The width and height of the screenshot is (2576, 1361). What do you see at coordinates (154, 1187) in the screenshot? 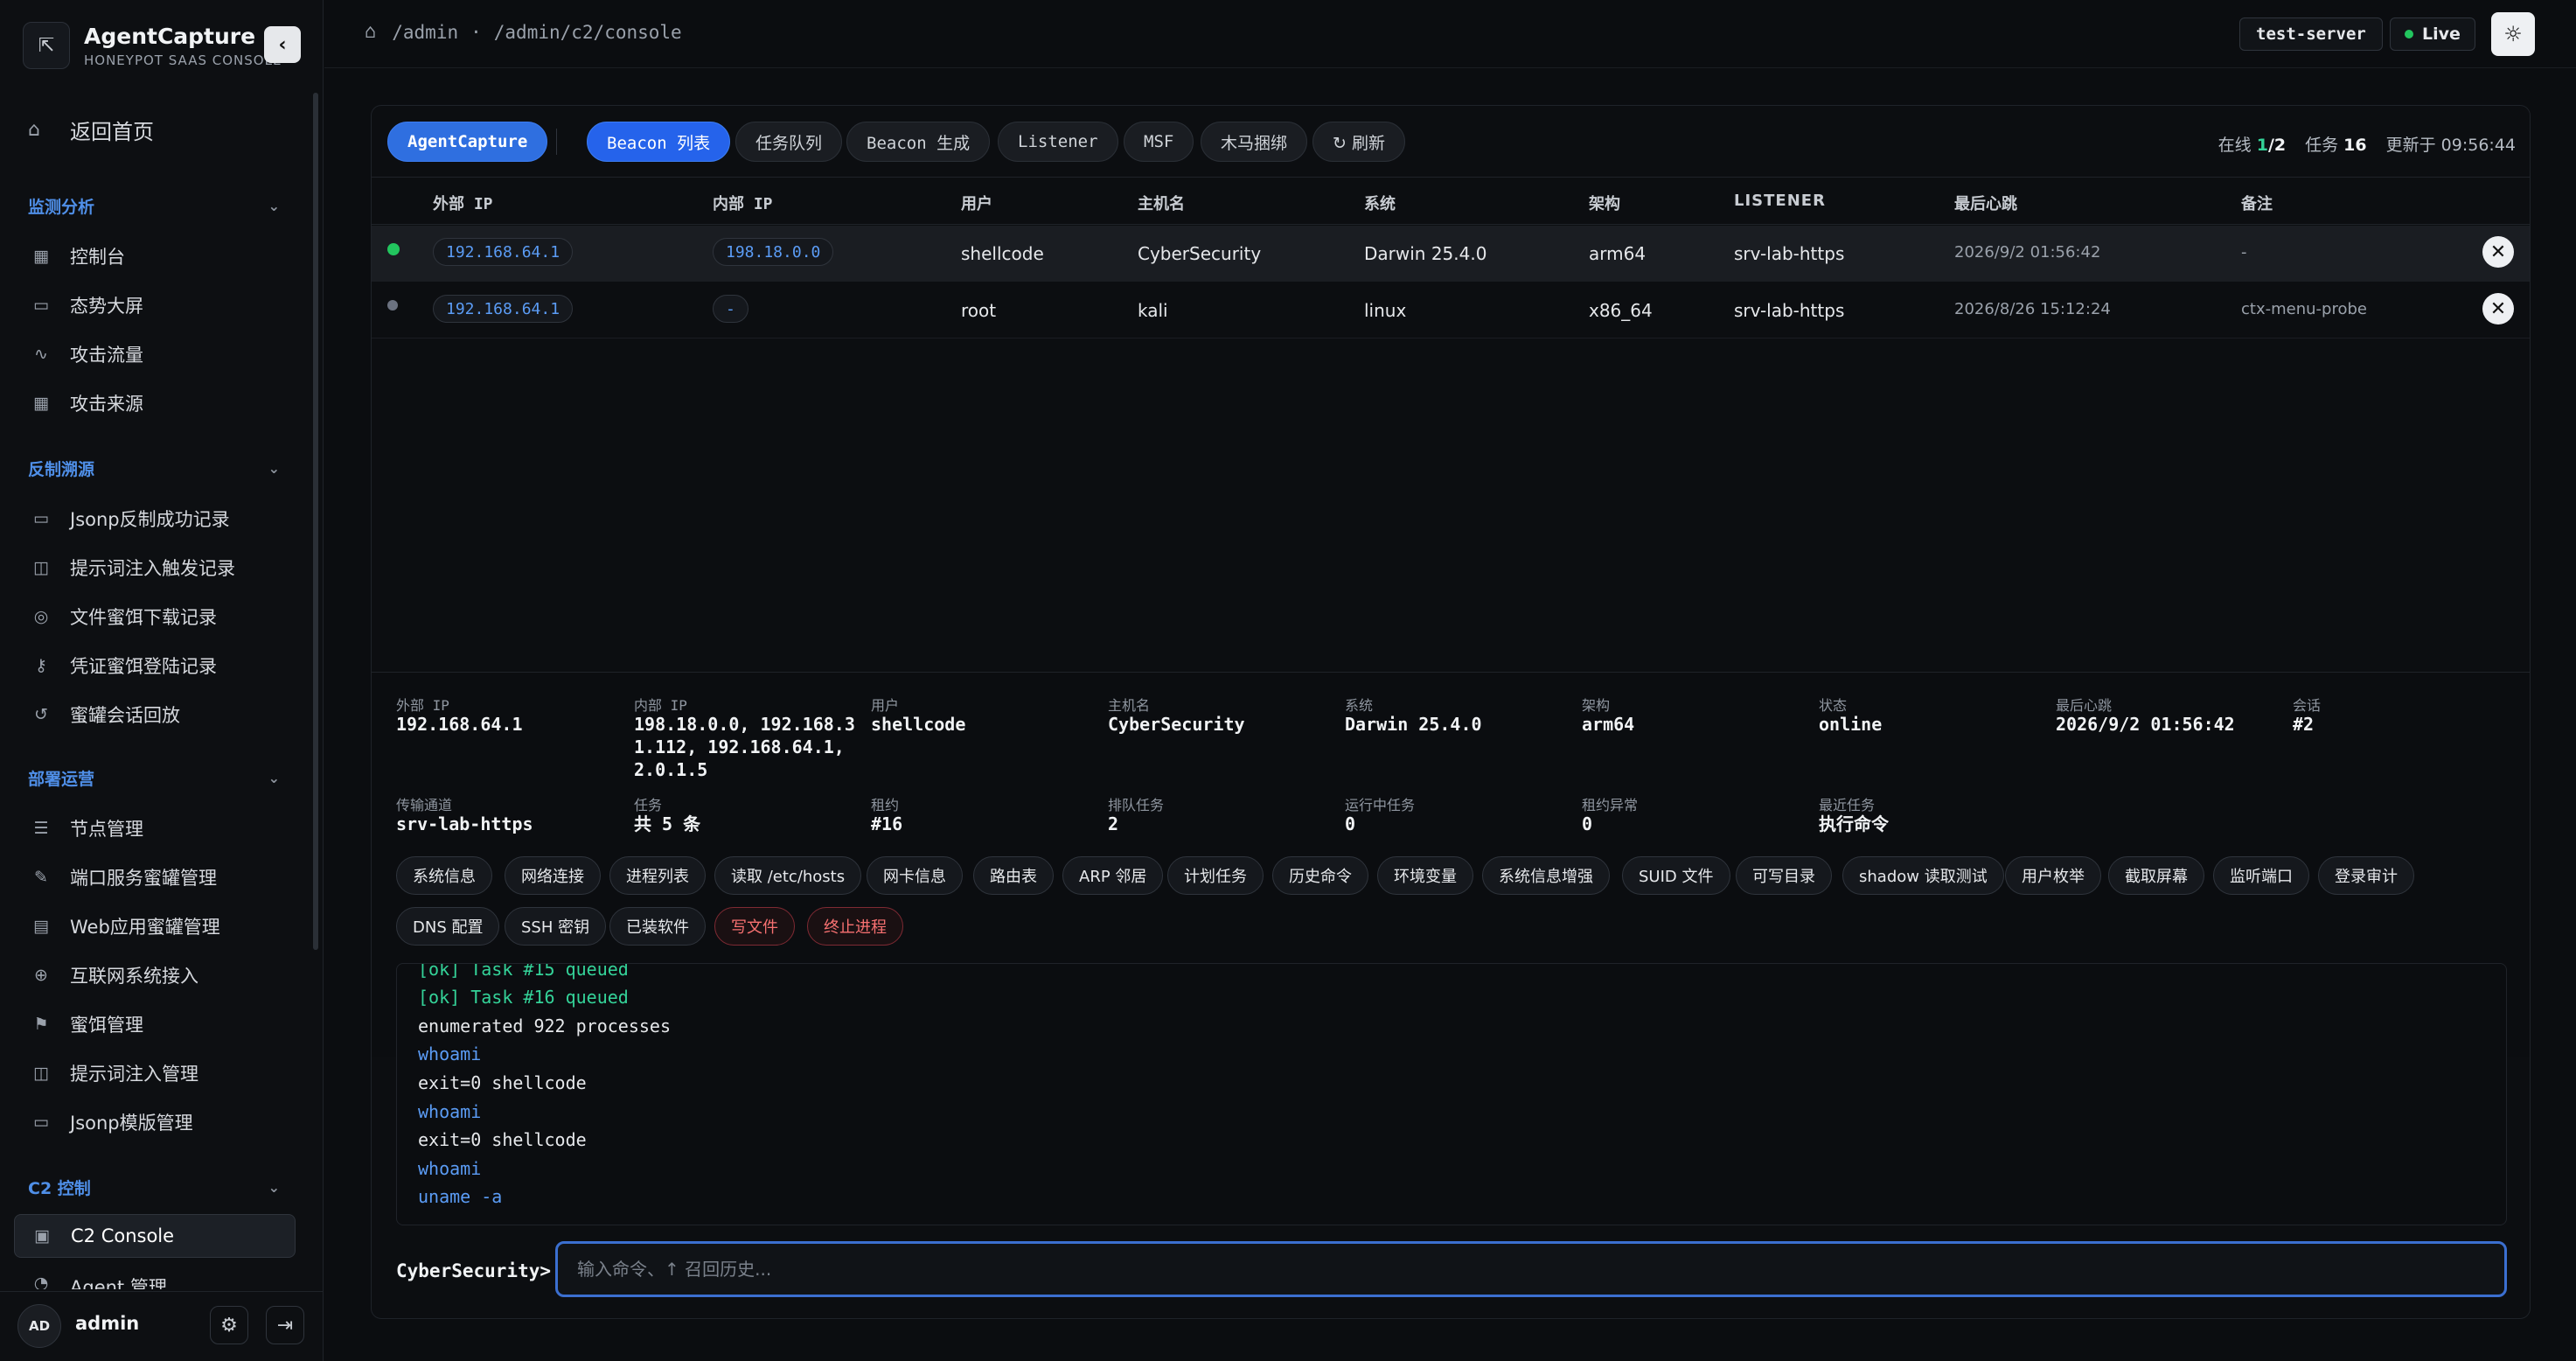
I see `section-c2-control: C2 控制 ⌄` at bounding box center [154, 1187].